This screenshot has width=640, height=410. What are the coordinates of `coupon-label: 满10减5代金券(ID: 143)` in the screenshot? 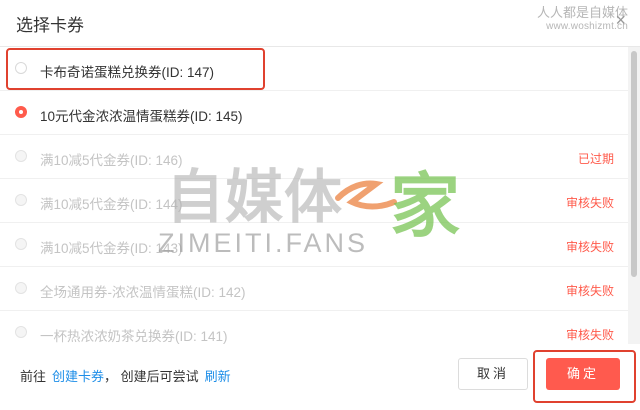 It's located at (111, 248).